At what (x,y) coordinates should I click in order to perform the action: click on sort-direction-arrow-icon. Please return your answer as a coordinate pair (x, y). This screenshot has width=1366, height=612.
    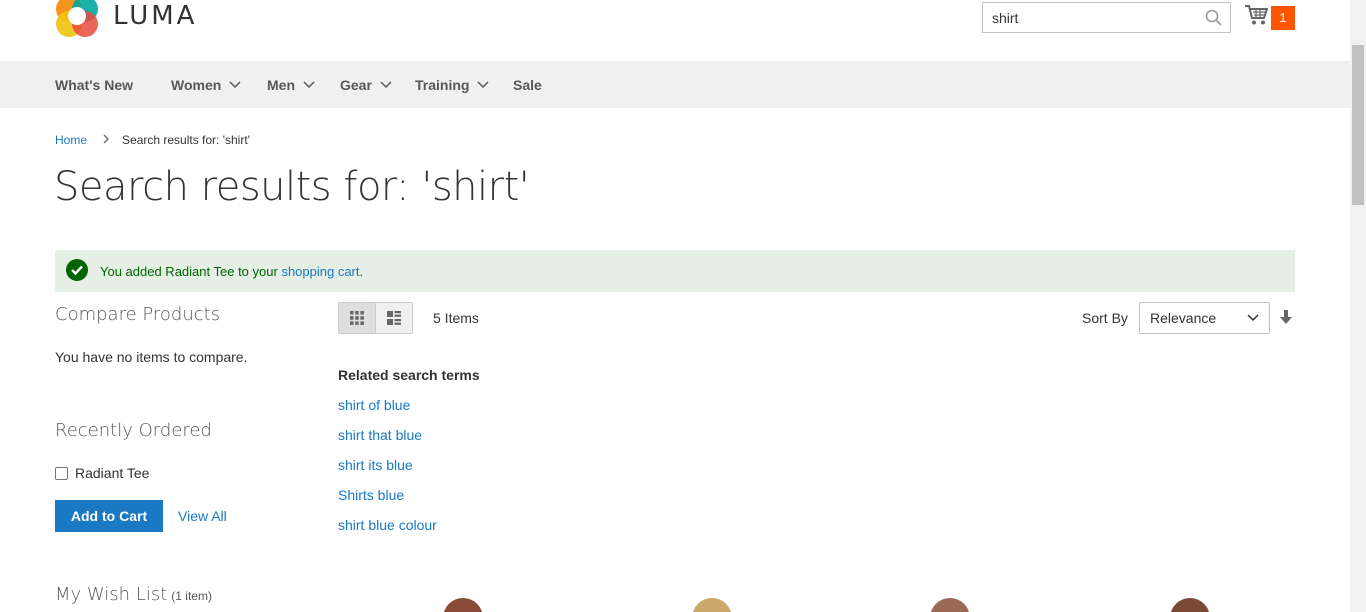
    Looking at the image, I should click on (1286, 319).